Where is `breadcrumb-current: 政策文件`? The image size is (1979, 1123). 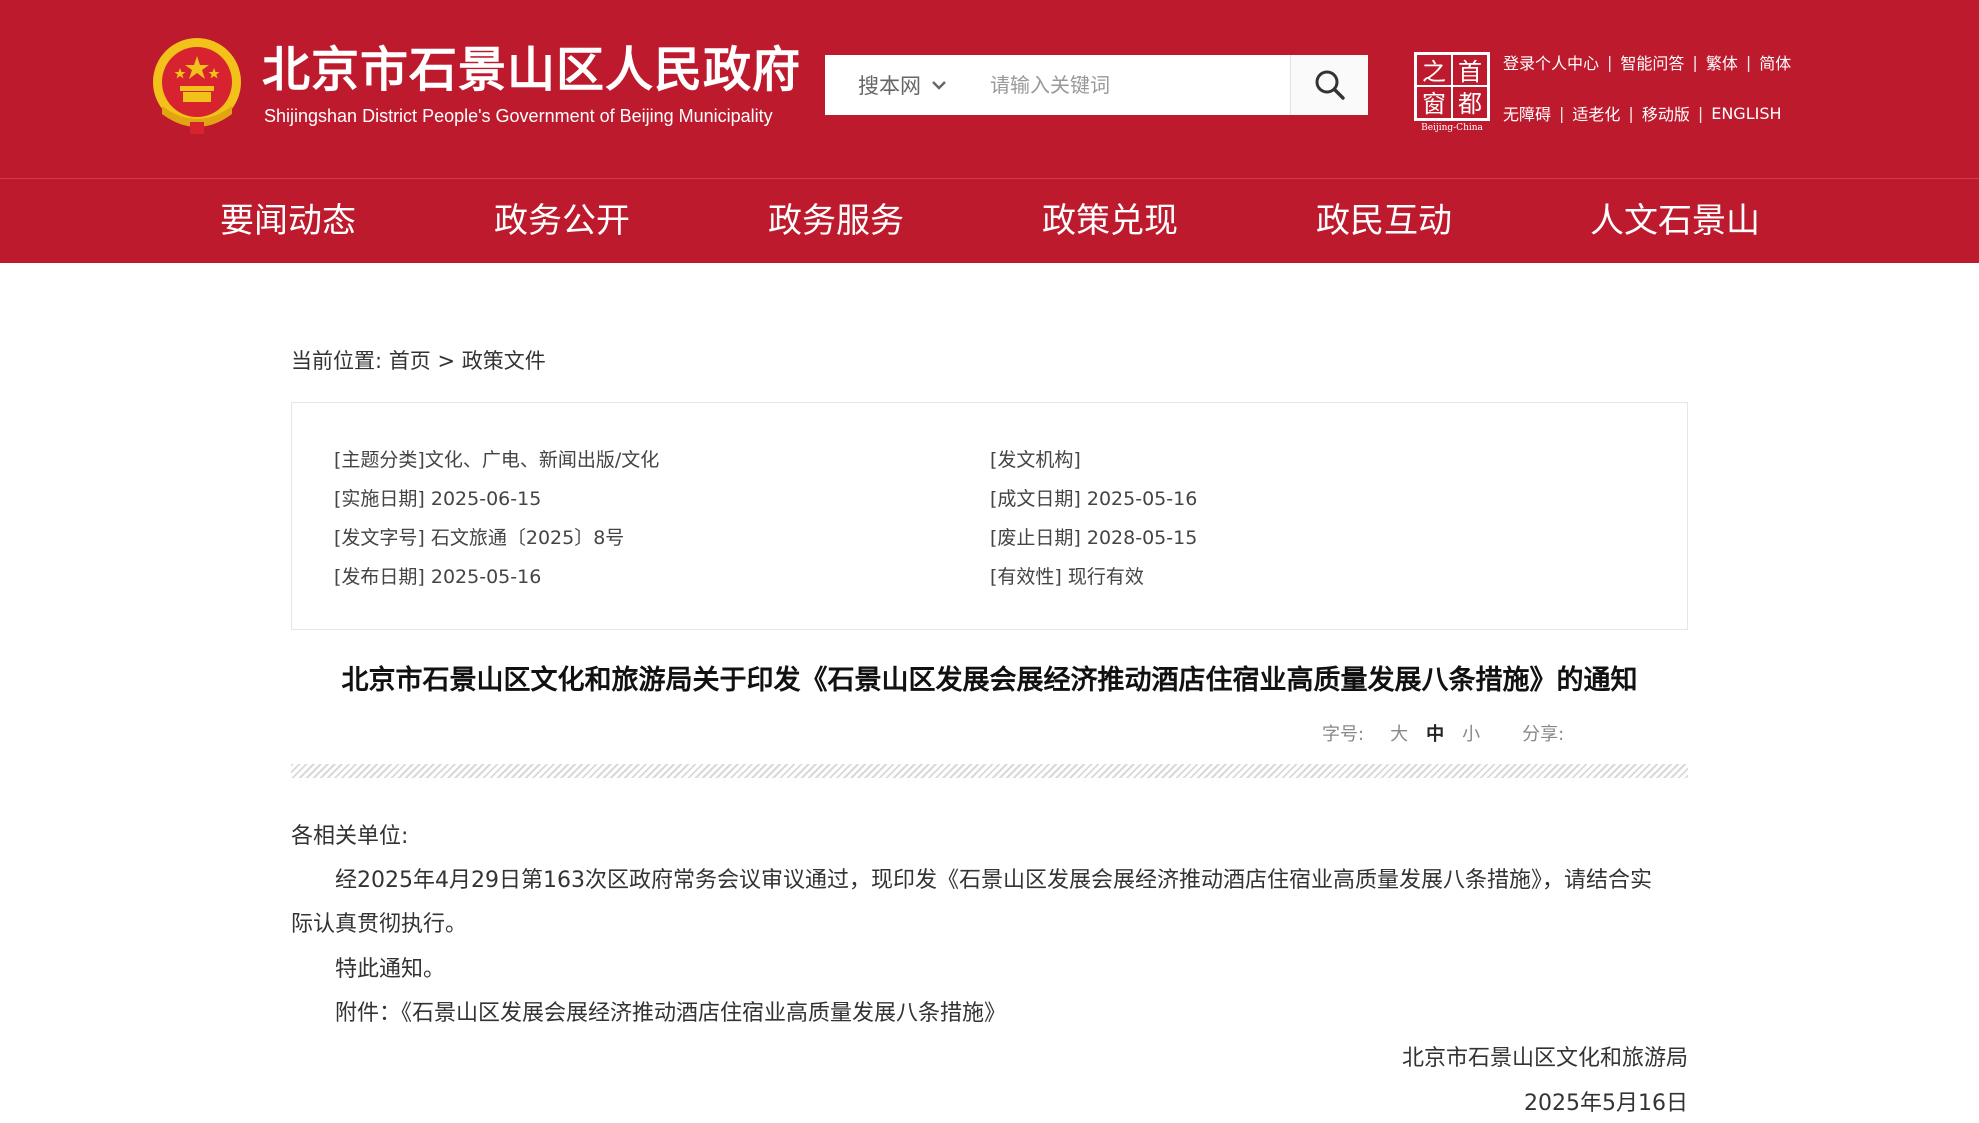 breadcrumb-current: 政策文件 is located at coordinates (504, 361).